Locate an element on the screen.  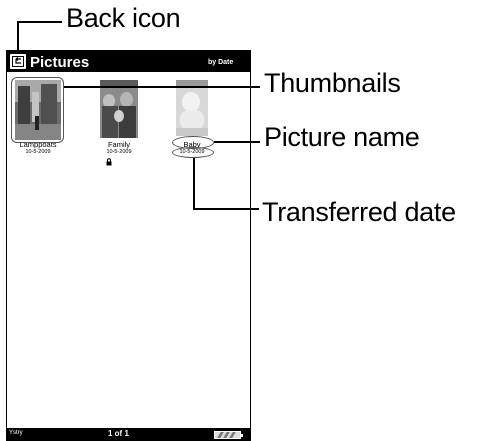
battery-icon is located at coordinates (228, 435).